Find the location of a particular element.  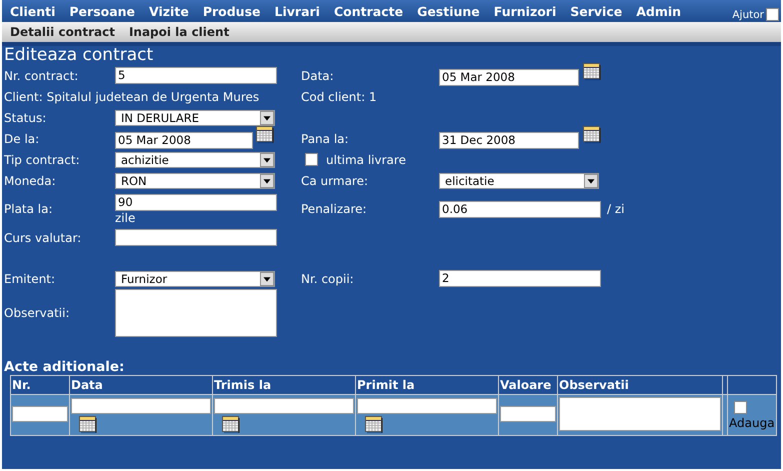

input-field: 2 is located at coordinates (520, 278).